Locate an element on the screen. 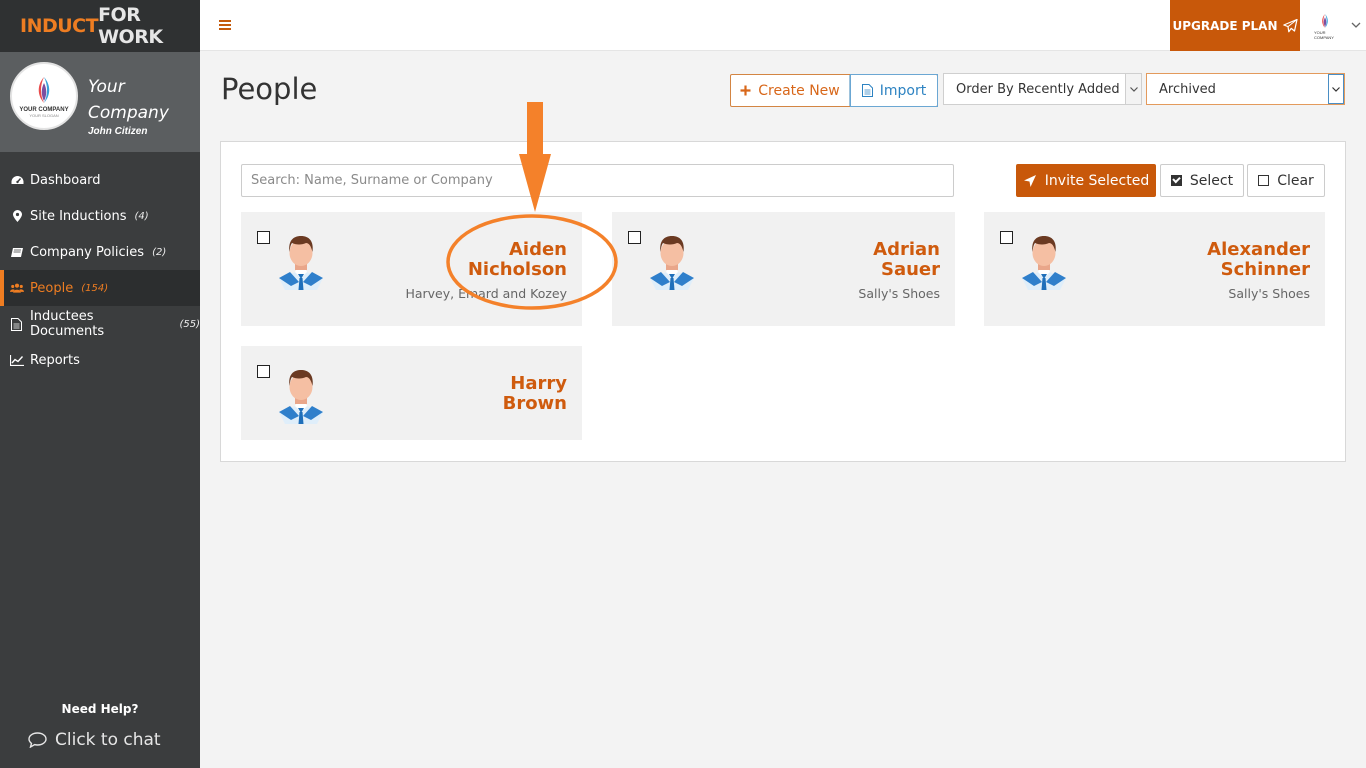  person-name: Alexander Schinner is located at coordinates (1258, 260).